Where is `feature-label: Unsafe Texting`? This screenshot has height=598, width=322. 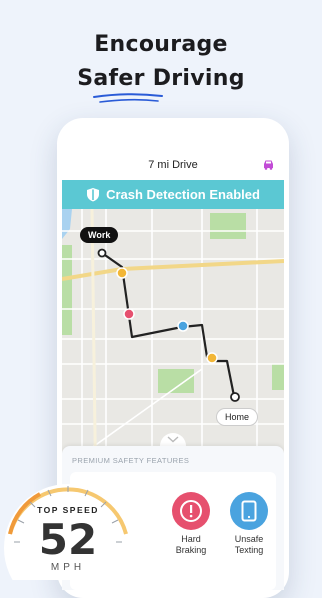
feature-label: Unsafe Texting is located at coordinates (249, 545).